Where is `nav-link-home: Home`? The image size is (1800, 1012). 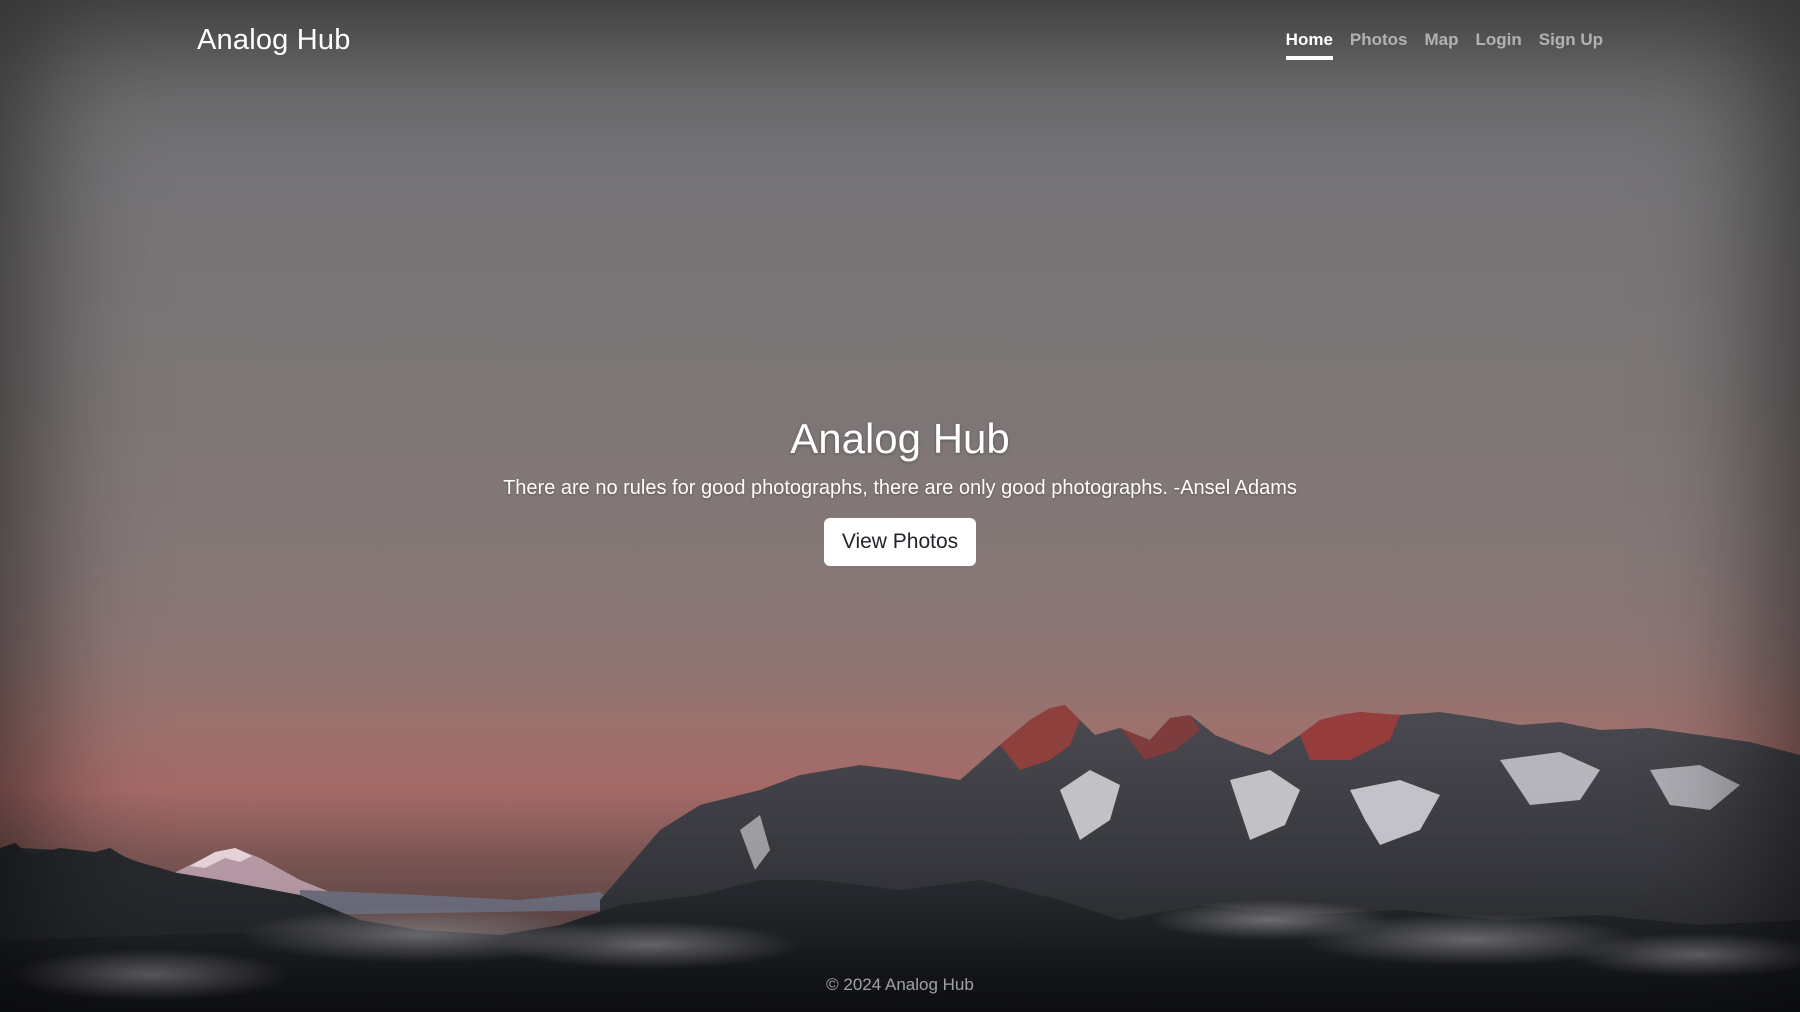
nav-link-home: Home is located at coordinates (1309, 45).